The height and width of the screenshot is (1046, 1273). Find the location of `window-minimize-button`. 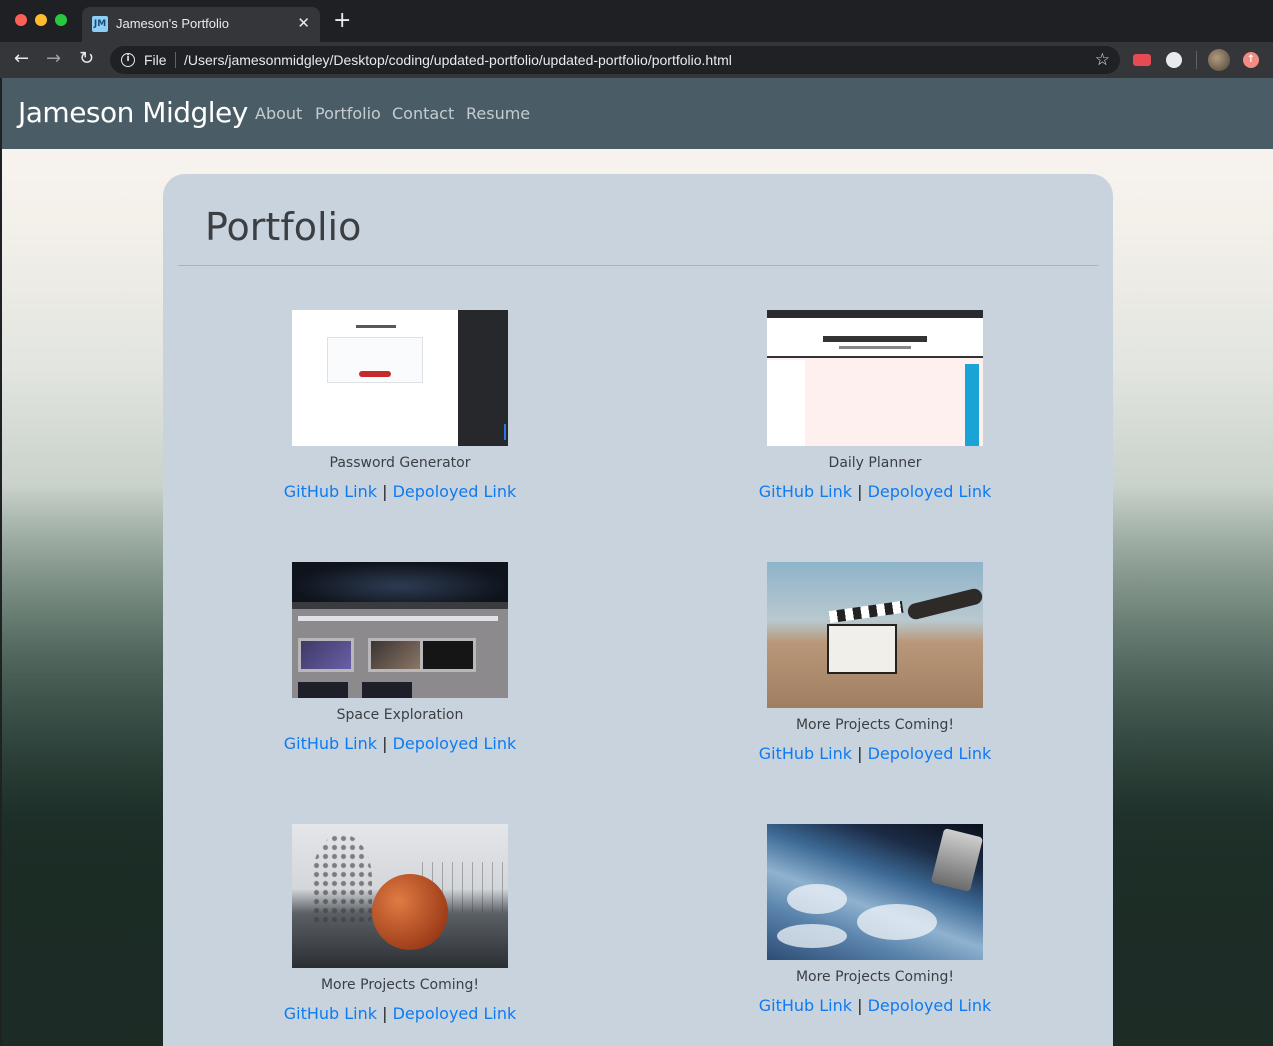

window-minimize-button is located at coordinates (41, 20).